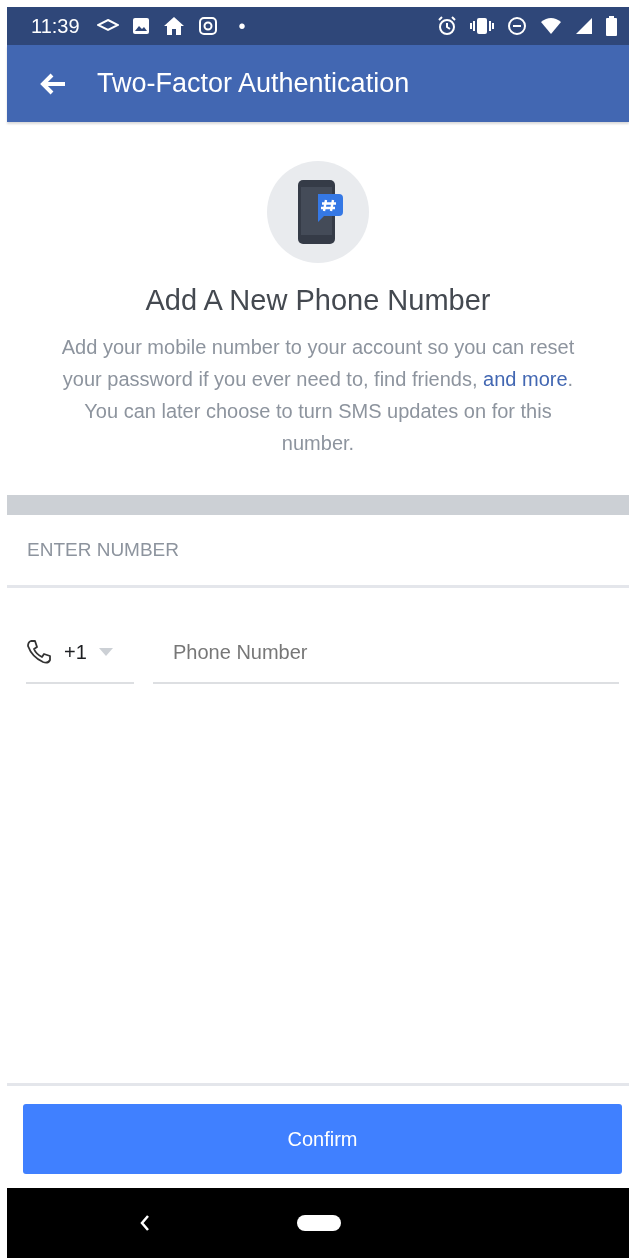 The image size is (629, 1258). Describe the element at coordinates (322, 1139) in the screenshot. I see `confirm-button: Confirm` at that location.